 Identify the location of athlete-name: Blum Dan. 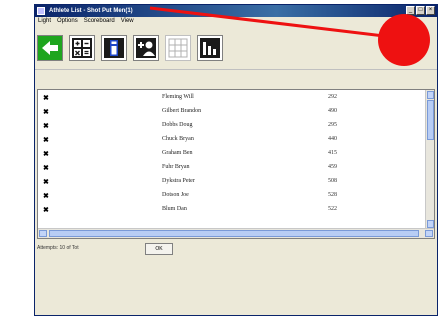
(174, 209).